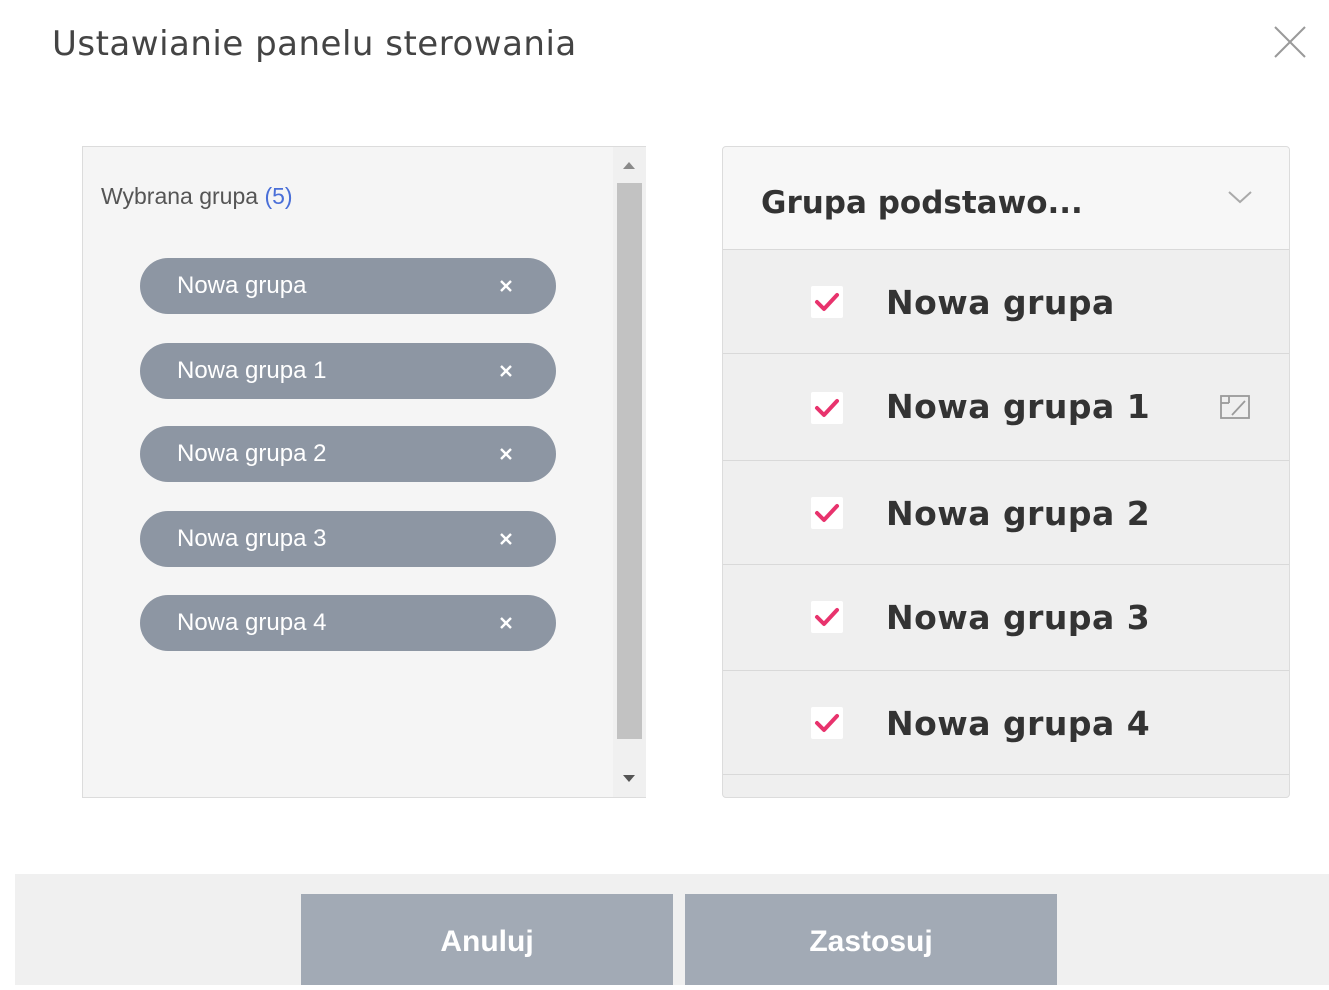 The width and height of the screenshot is (1329, 990). What do you see at coordinates (348, 623) in the screenshot?
I see `selected-group-chip: Nowa grupa 4` at bounding box center [348, 623].